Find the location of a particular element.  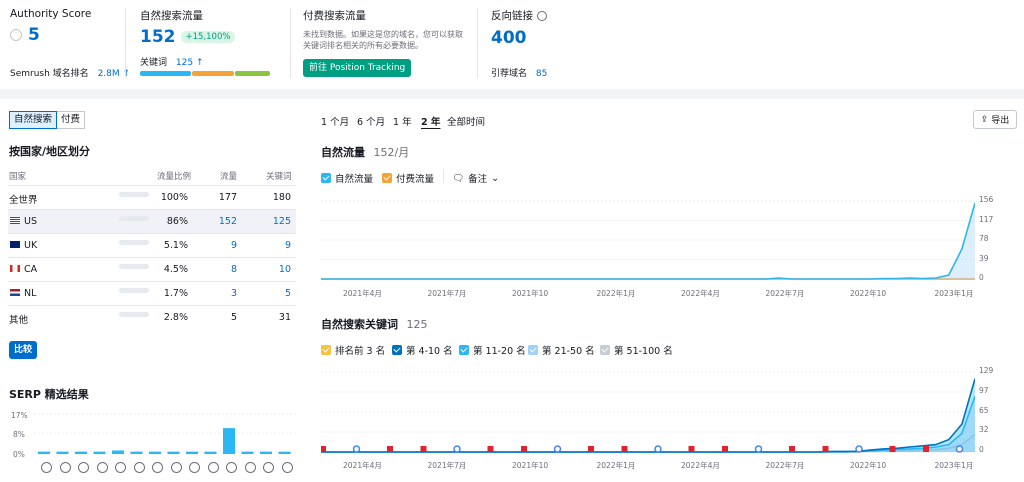

kw-value: 125 is located at coordinates (184, 63).